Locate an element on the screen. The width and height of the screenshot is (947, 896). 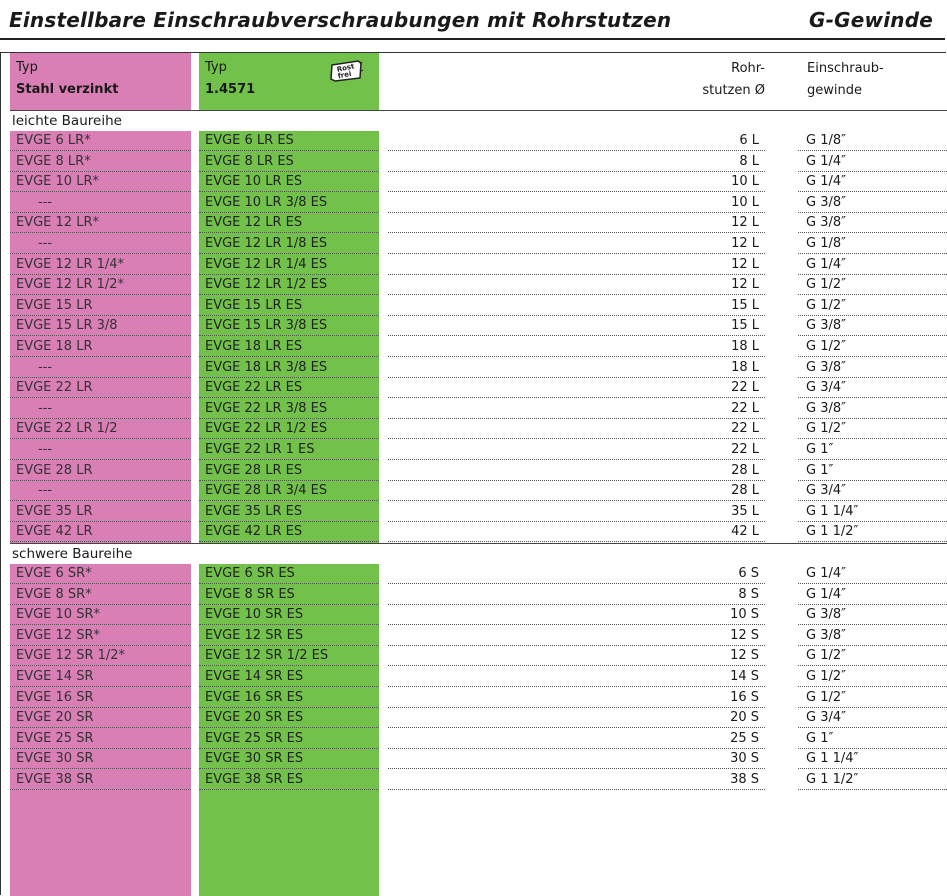
tube-diameter-cell: 35 L is located at coordinates (576, 512).